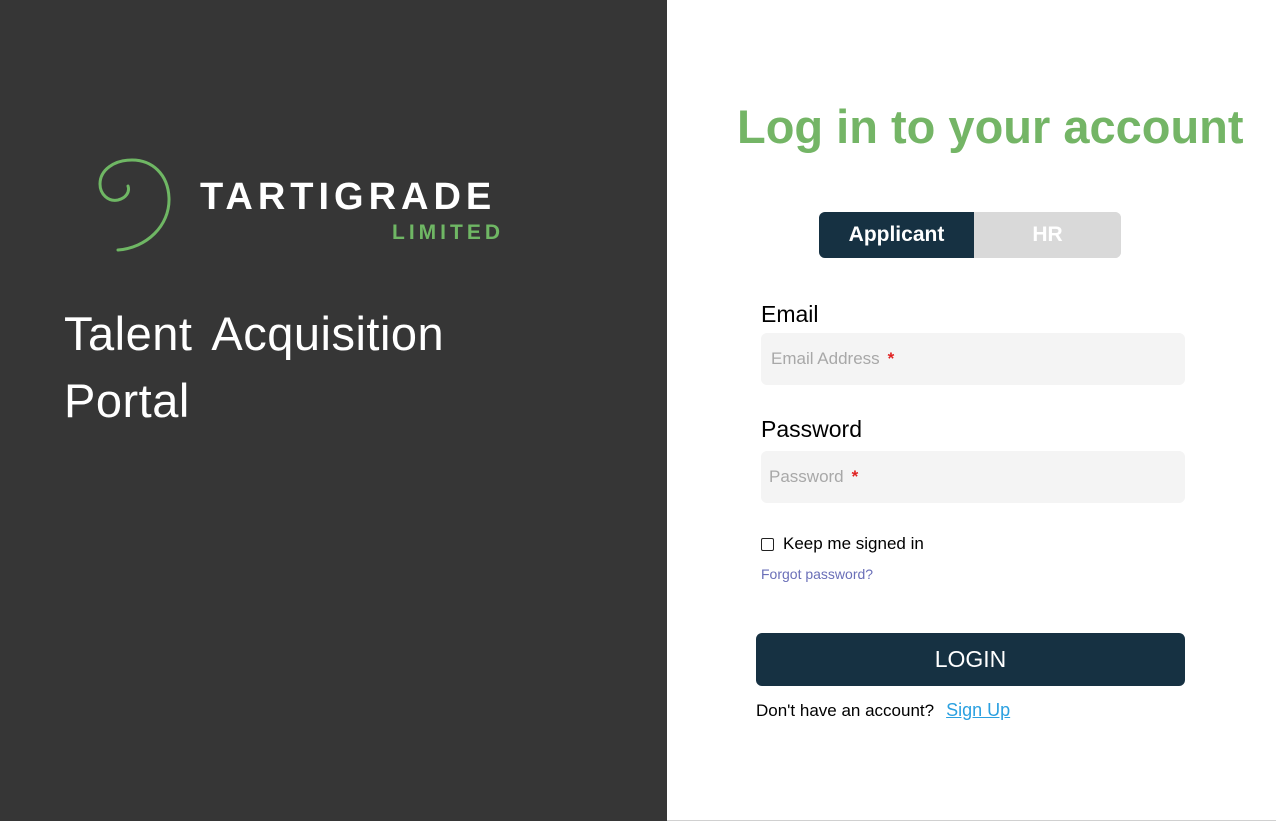 The image size is (1276, 821). Describe the element at coordinates (790, 314) in the screenshot. I see `email-label: Email` at that location.